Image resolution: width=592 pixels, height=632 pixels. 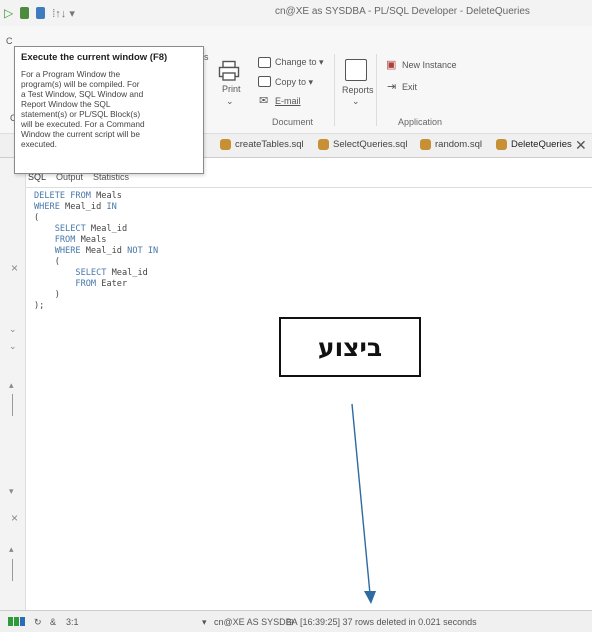 What do you see at coordinates (39, 144) in the screenshot?
I see `tooltip-line: executed.` at bounding box center [39, 144].